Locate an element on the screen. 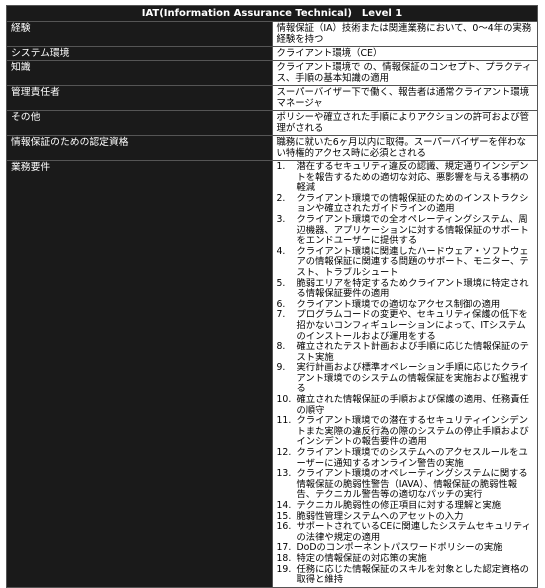  row-value-knowledge: クライアント環境で の、情報保証のコンセプト、プラクティス、手順の基本知識の適用 is located at coordinates (404, 73).